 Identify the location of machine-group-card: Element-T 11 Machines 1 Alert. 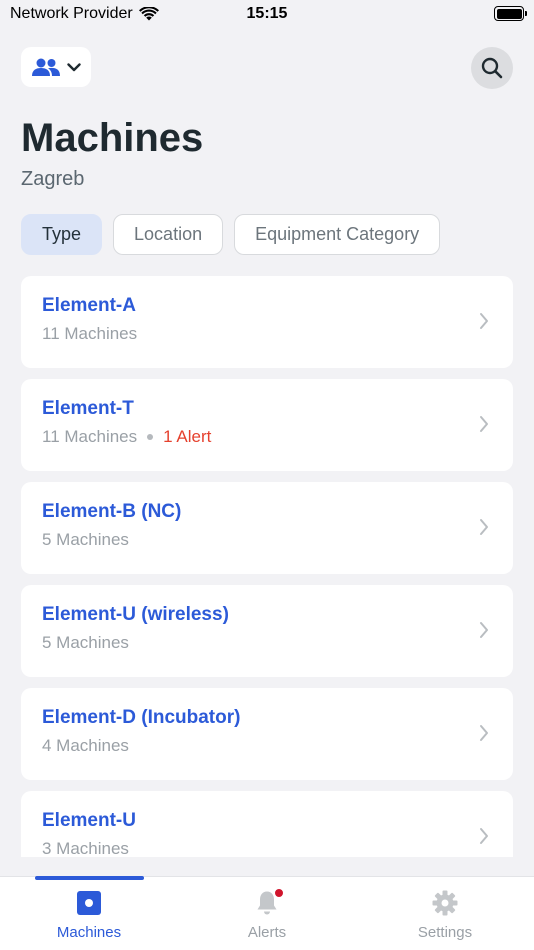
(267, 425).